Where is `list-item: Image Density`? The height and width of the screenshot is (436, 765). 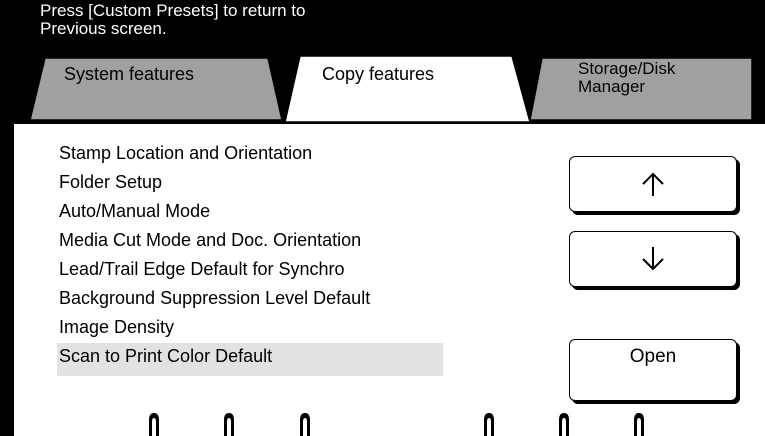 list-item: Image Density is located at coordinates (269, 330).